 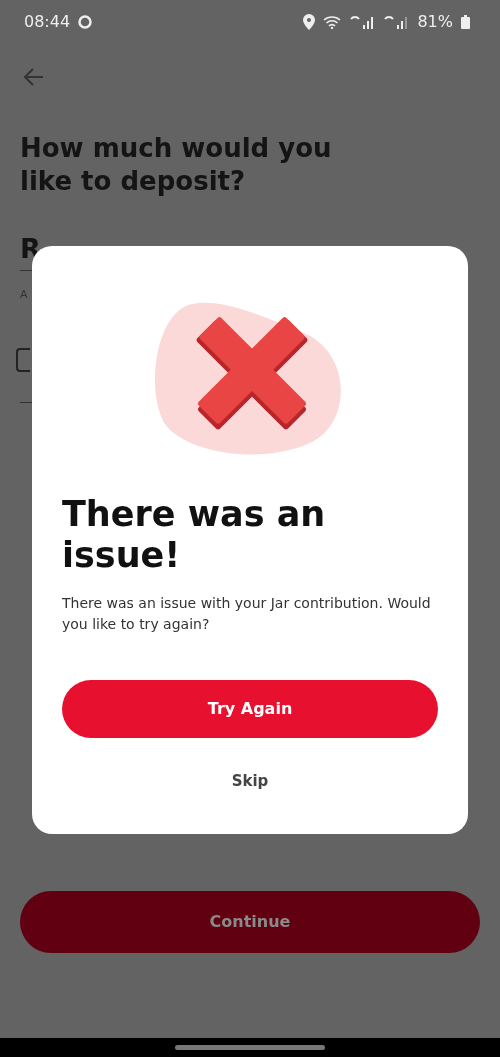 What do you see at coordinates (85, 22) in the screenshot?
I see `notification-icon` at bounding box center [85, 22].